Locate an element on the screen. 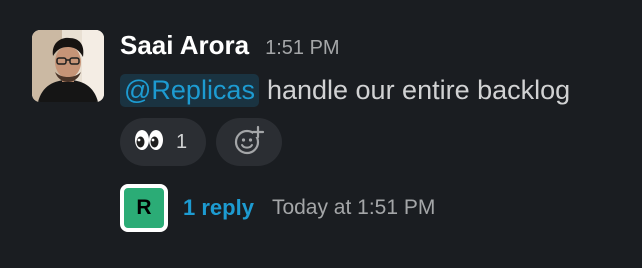  avatar-photo is located at coordinates (68, 66).